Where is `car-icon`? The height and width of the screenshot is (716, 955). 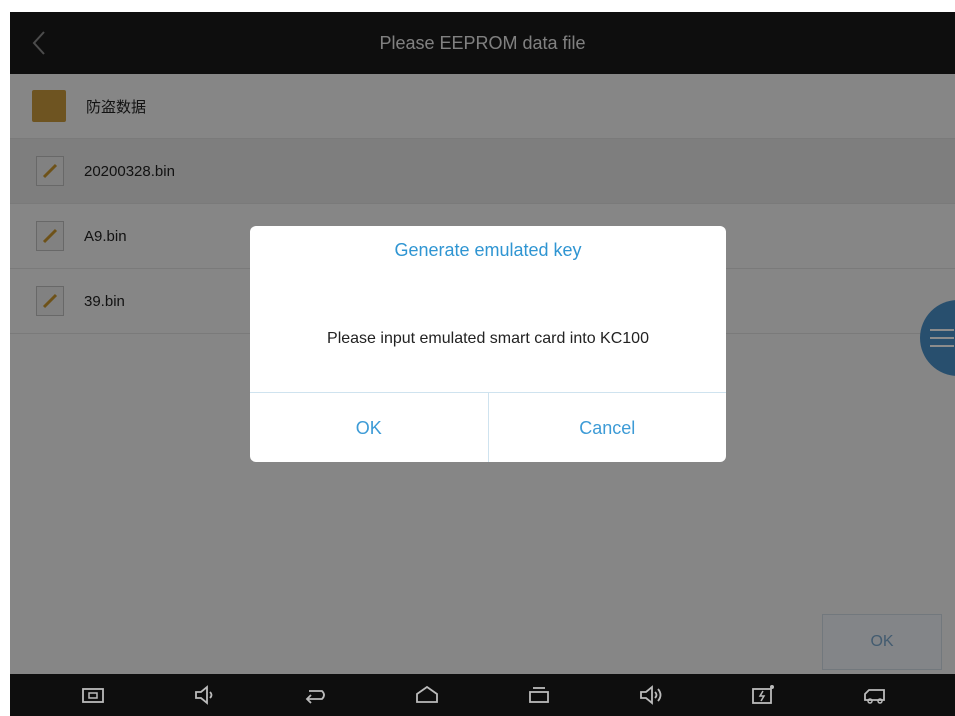
car-icon is located at coordinates (875, 695).